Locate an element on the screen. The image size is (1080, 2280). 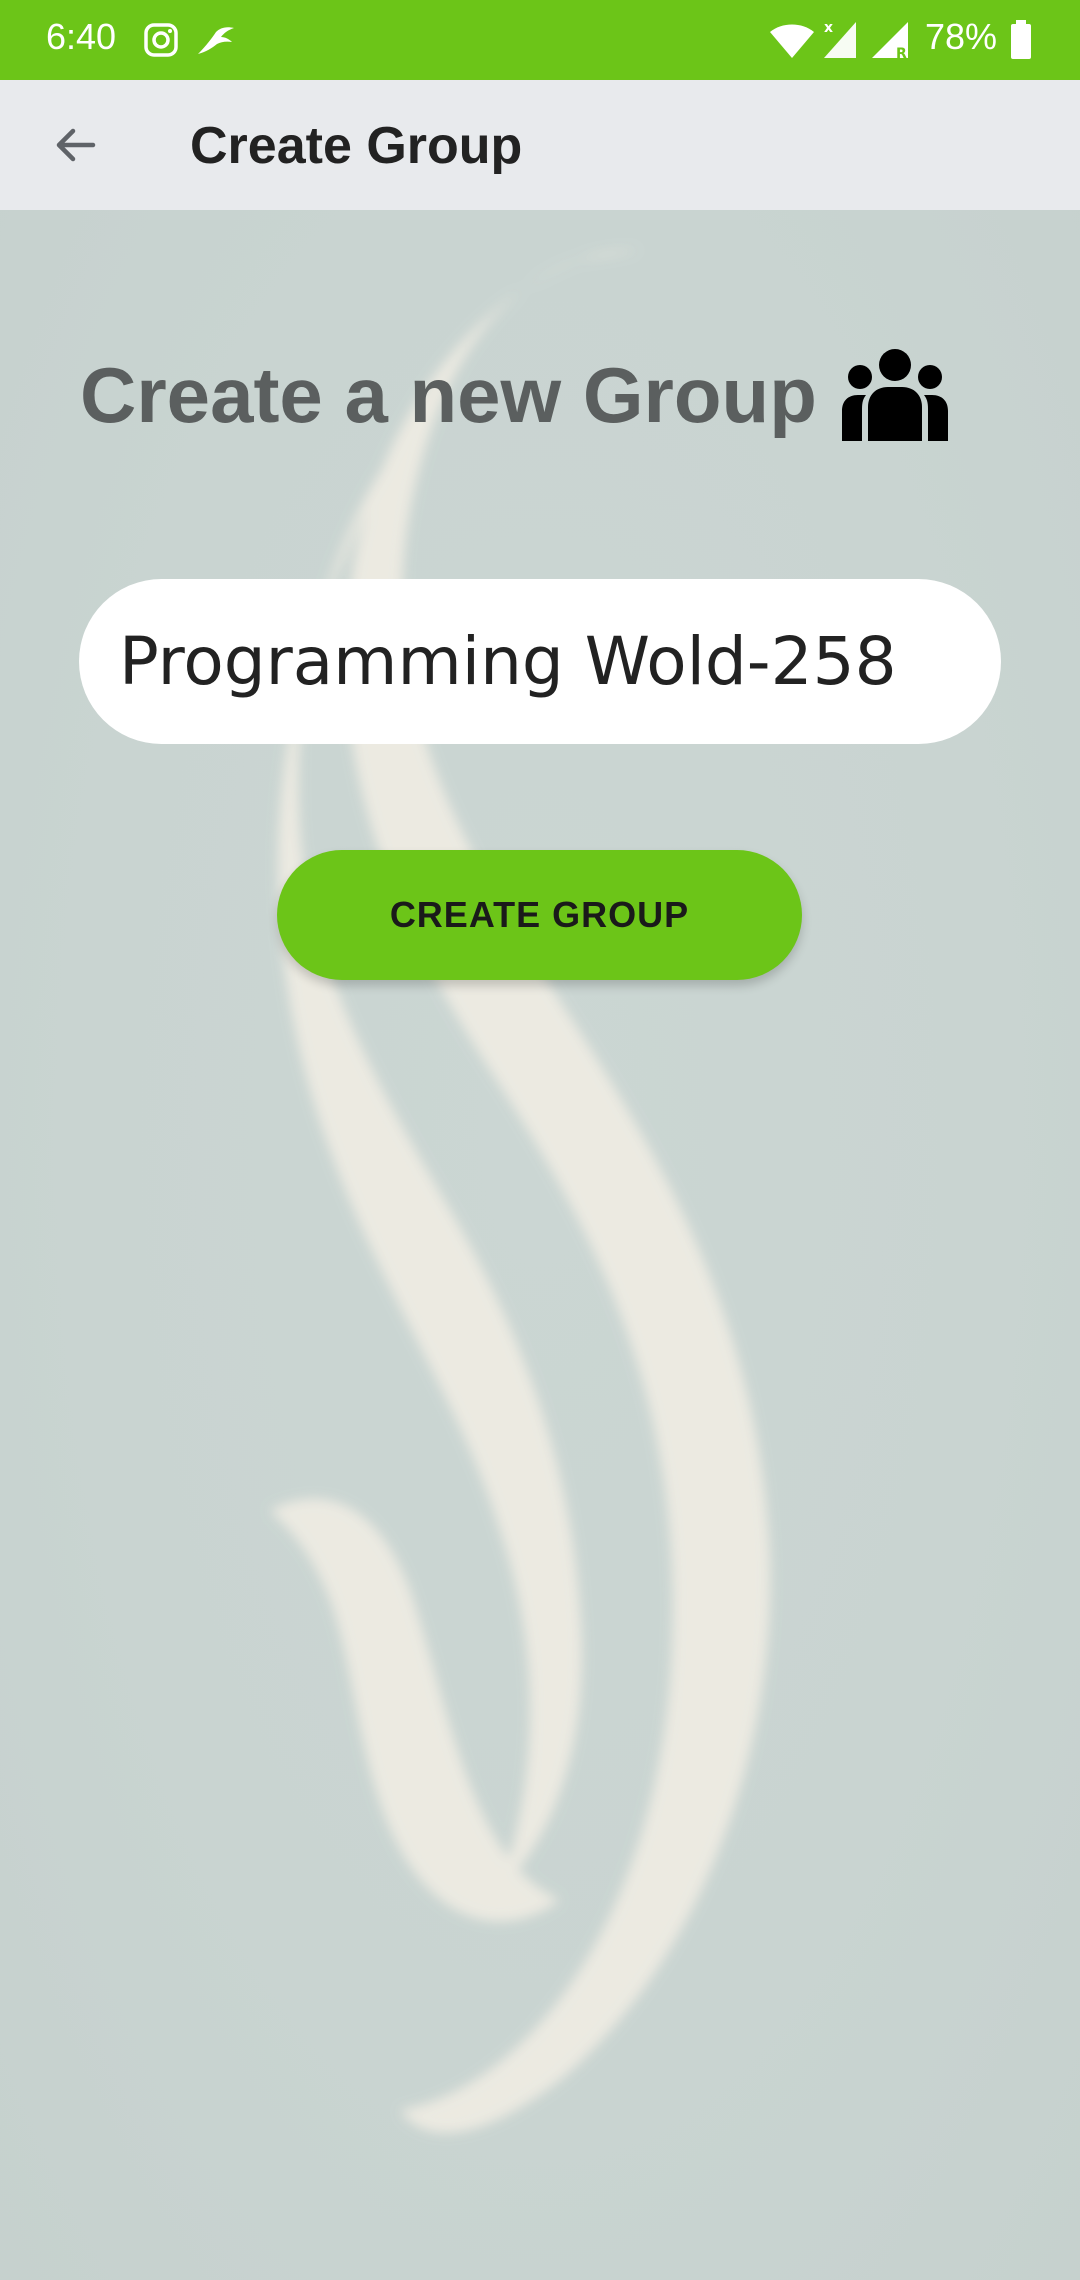
cell-signal-roaming-icon: R is located at coordinates (890, 41).